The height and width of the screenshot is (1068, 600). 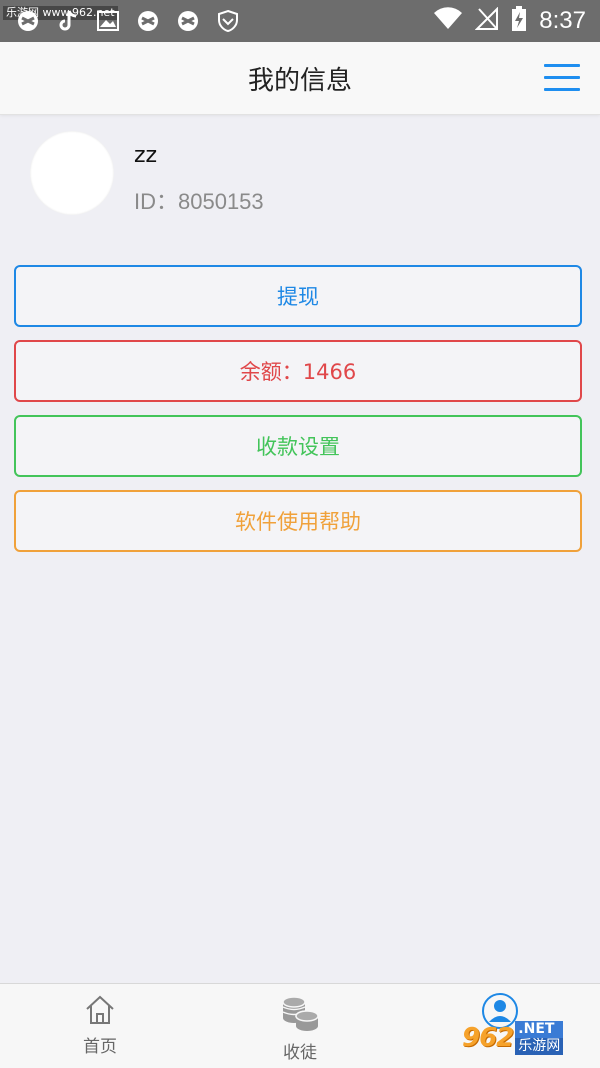 I want to click on user-id: ID：8050153, so click(x=199, y=201).